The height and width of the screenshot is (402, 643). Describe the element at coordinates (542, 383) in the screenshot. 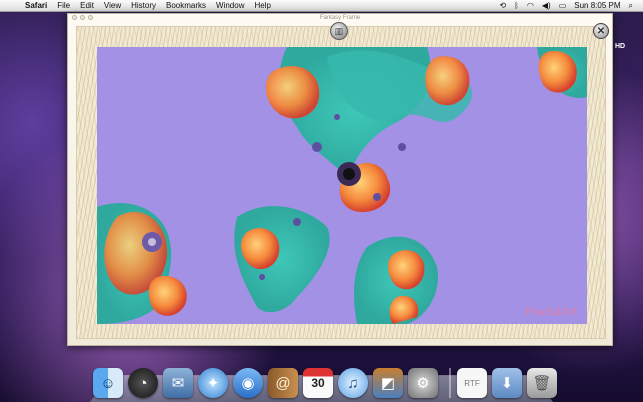

I see `trash-icon: 🗑` at that location.